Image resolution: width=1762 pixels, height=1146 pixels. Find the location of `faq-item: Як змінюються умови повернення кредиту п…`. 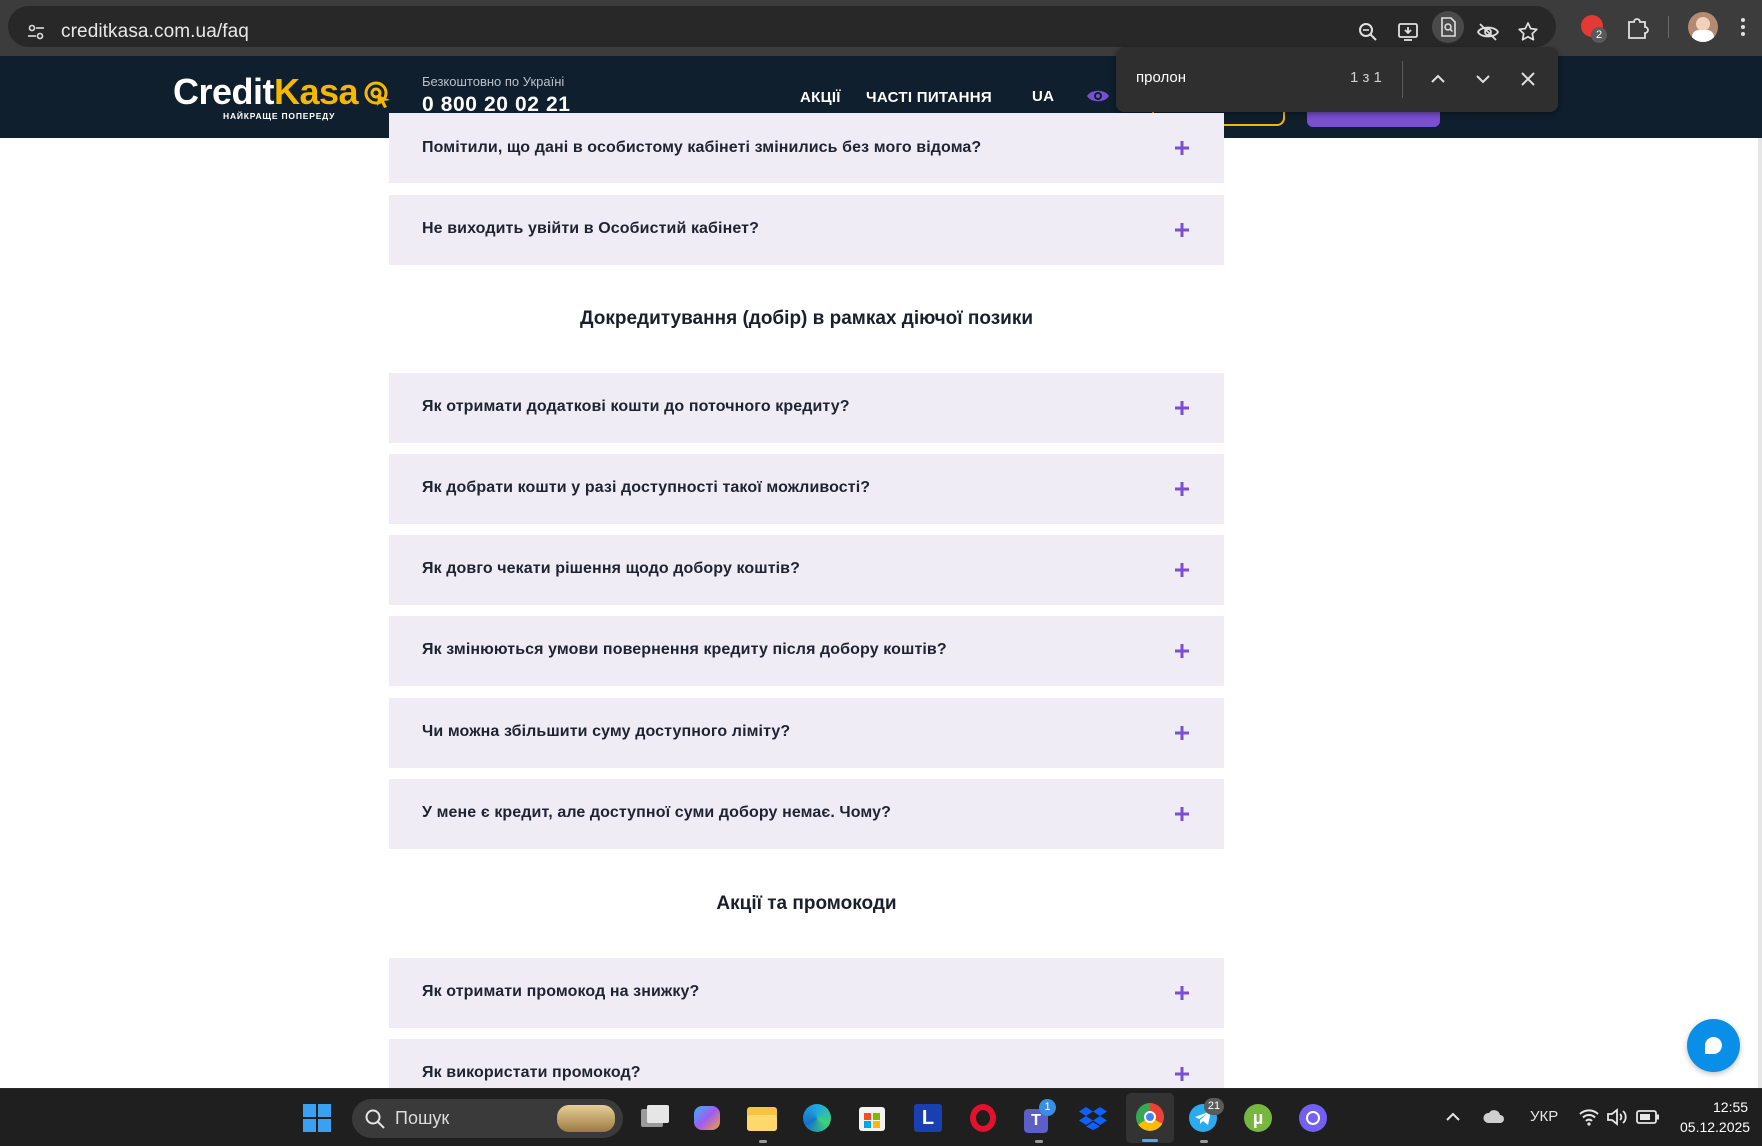

faq-item: Як змінюються умови повернення кредиту п… is located at coordinates (806, 651).